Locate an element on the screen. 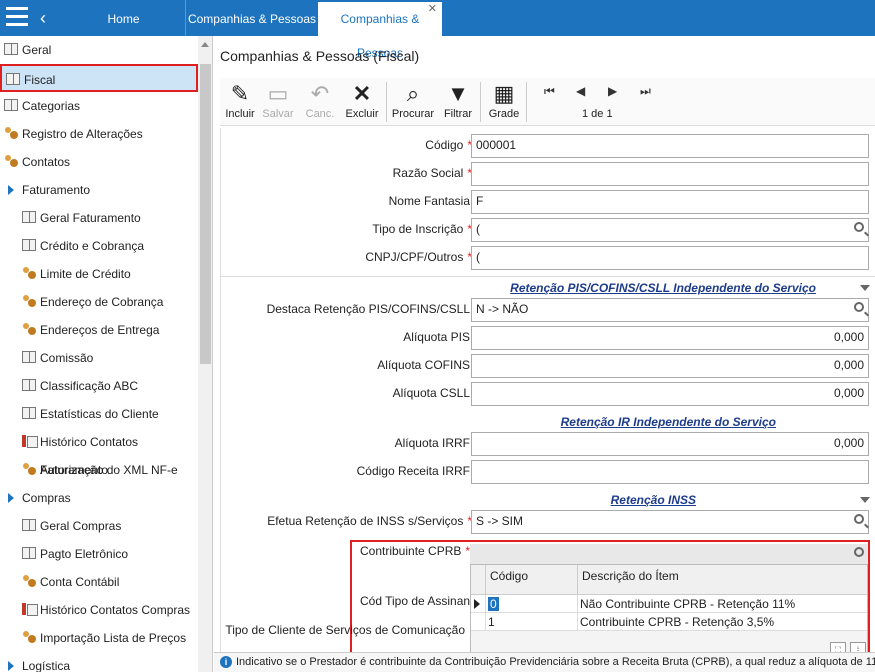 The width and height of the screenshot is (875, 672). sidebar-item: Fiscal is located at coordinates (99, 78).